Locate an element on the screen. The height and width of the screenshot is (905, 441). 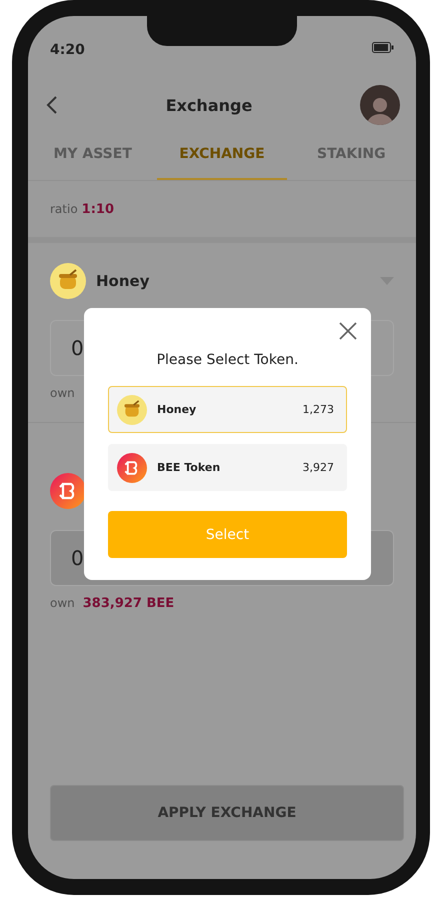
close-icon is located at coordinates (348, 331).